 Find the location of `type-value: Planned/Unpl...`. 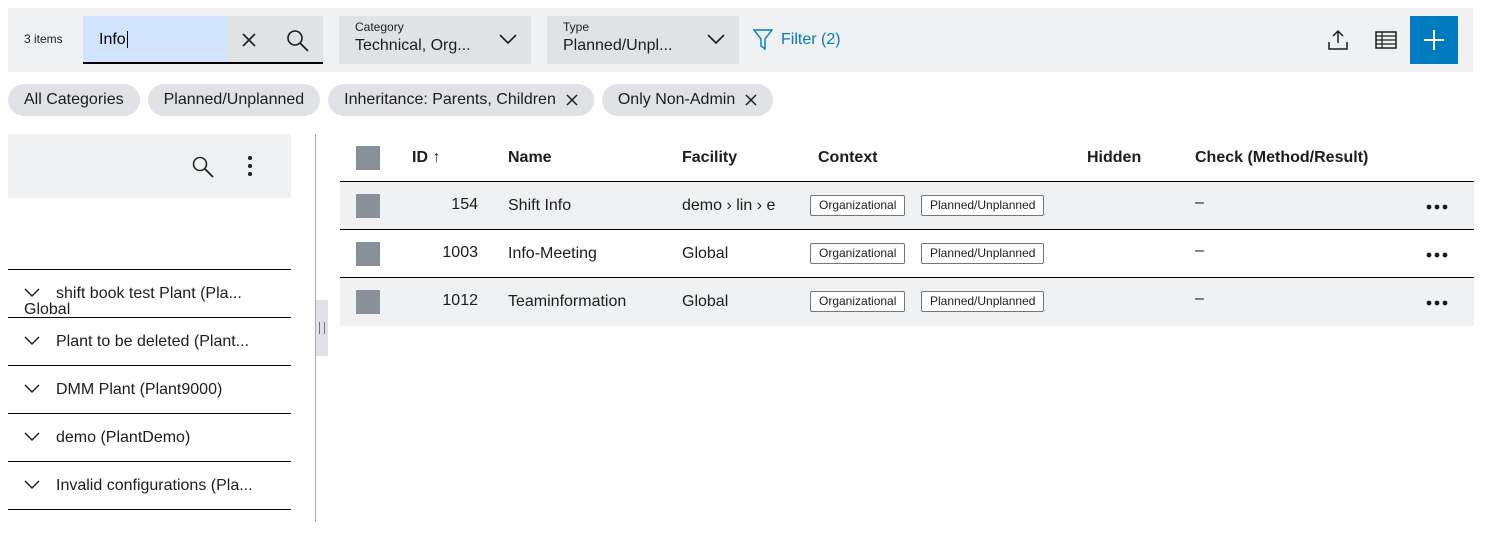

type-value: Planned/Unpl... is located at coordinates (618, 45).